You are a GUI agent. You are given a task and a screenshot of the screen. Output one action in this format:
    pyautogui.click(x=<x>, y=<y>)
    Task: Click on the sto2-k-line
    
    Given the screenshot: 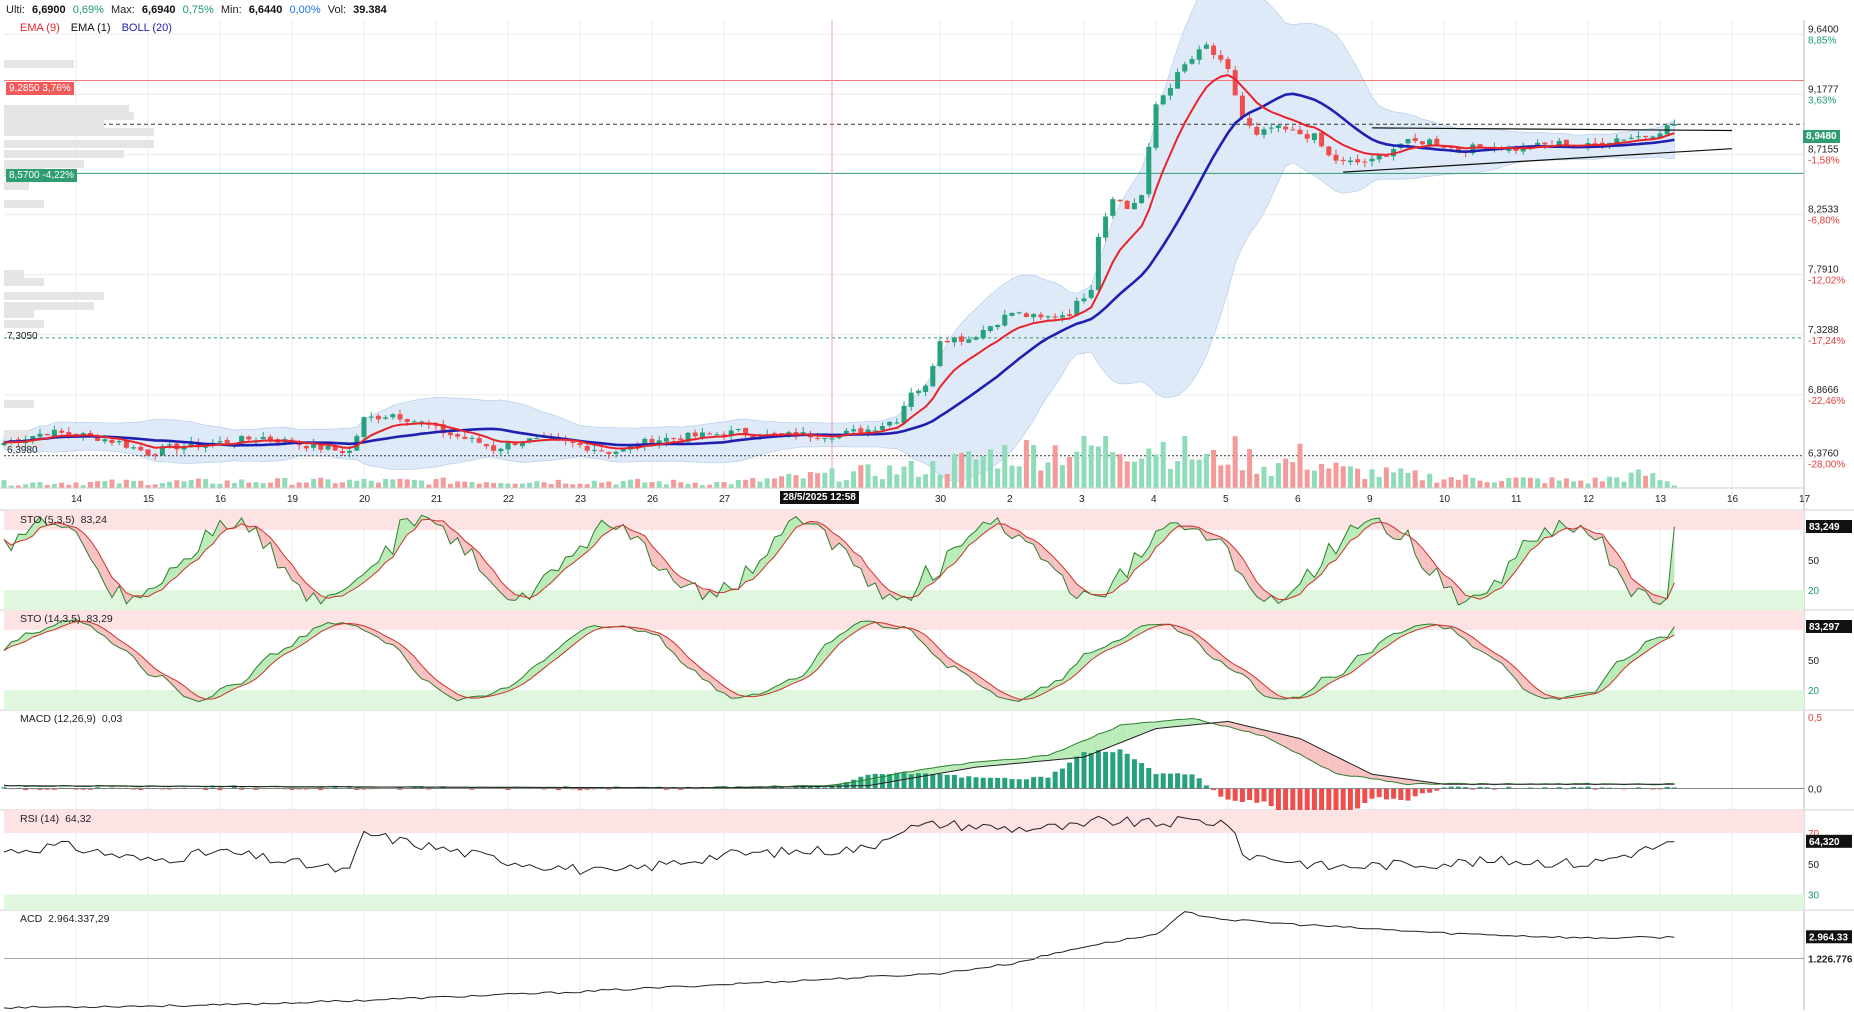 What is the action you would take?
    pyautogui.click(x=839, y=660)
    